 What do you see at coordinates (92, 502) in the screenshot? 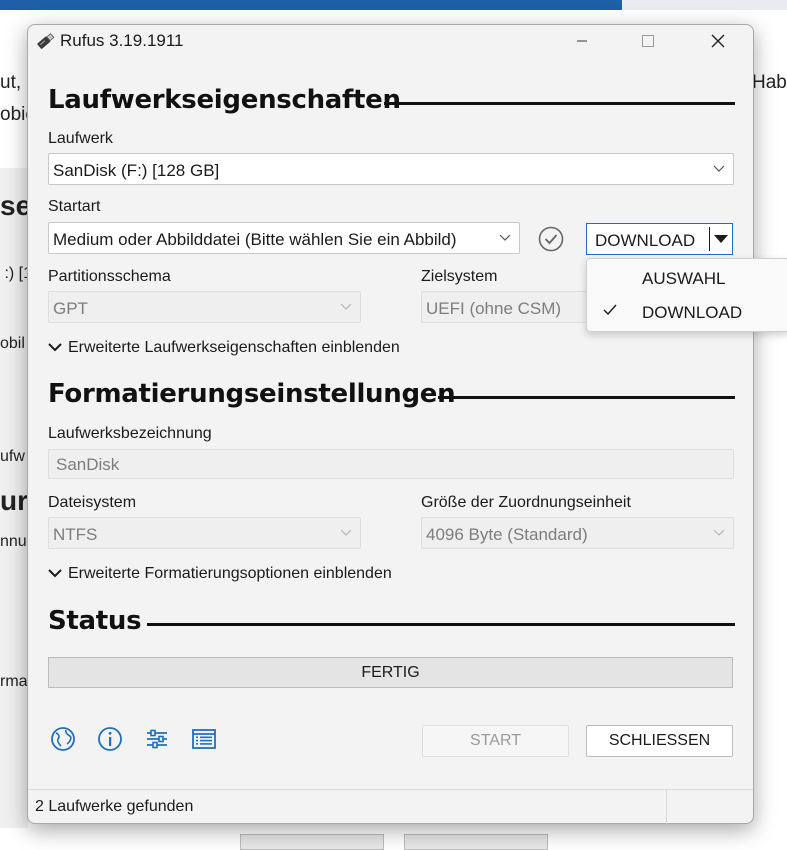
I see `filesystem-label: Dateisystem` at bounding box center [92, 502].